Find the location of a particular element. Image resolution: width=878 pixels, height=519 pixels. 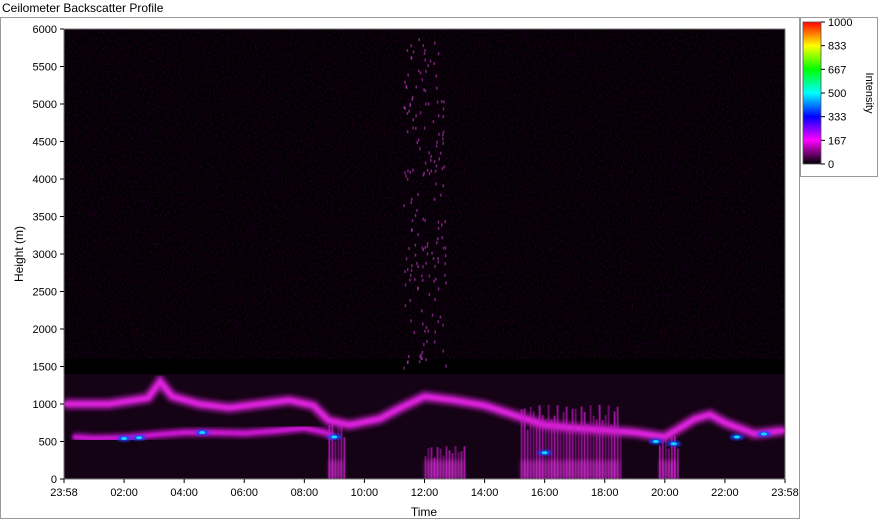

x-tick-label: 08:00 is located at coordinates (305, 493).